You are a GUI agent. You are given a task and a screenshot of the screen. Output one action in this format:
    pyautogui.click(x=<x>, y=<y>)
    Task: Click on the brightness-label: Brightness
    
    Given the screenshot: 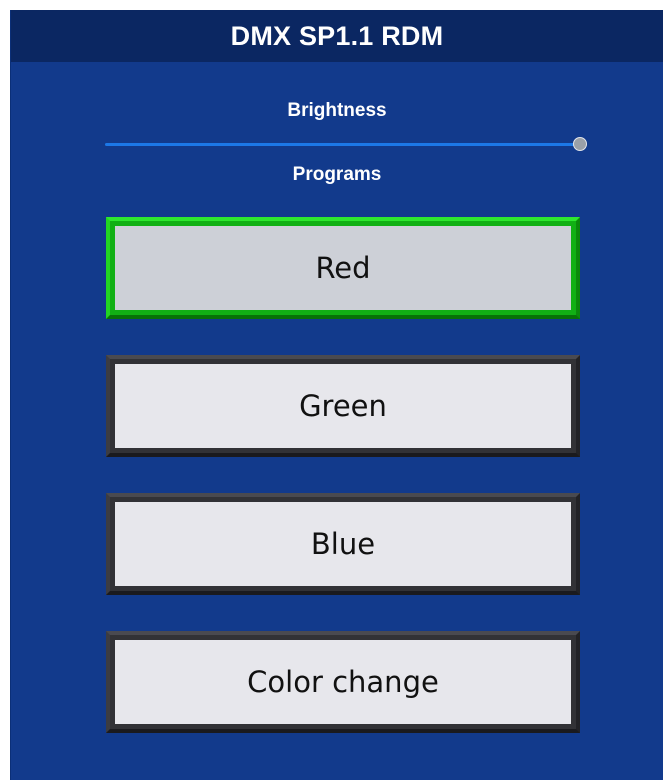 What is the action you would take?
    pyautogui.click(x=337, y=110)
    